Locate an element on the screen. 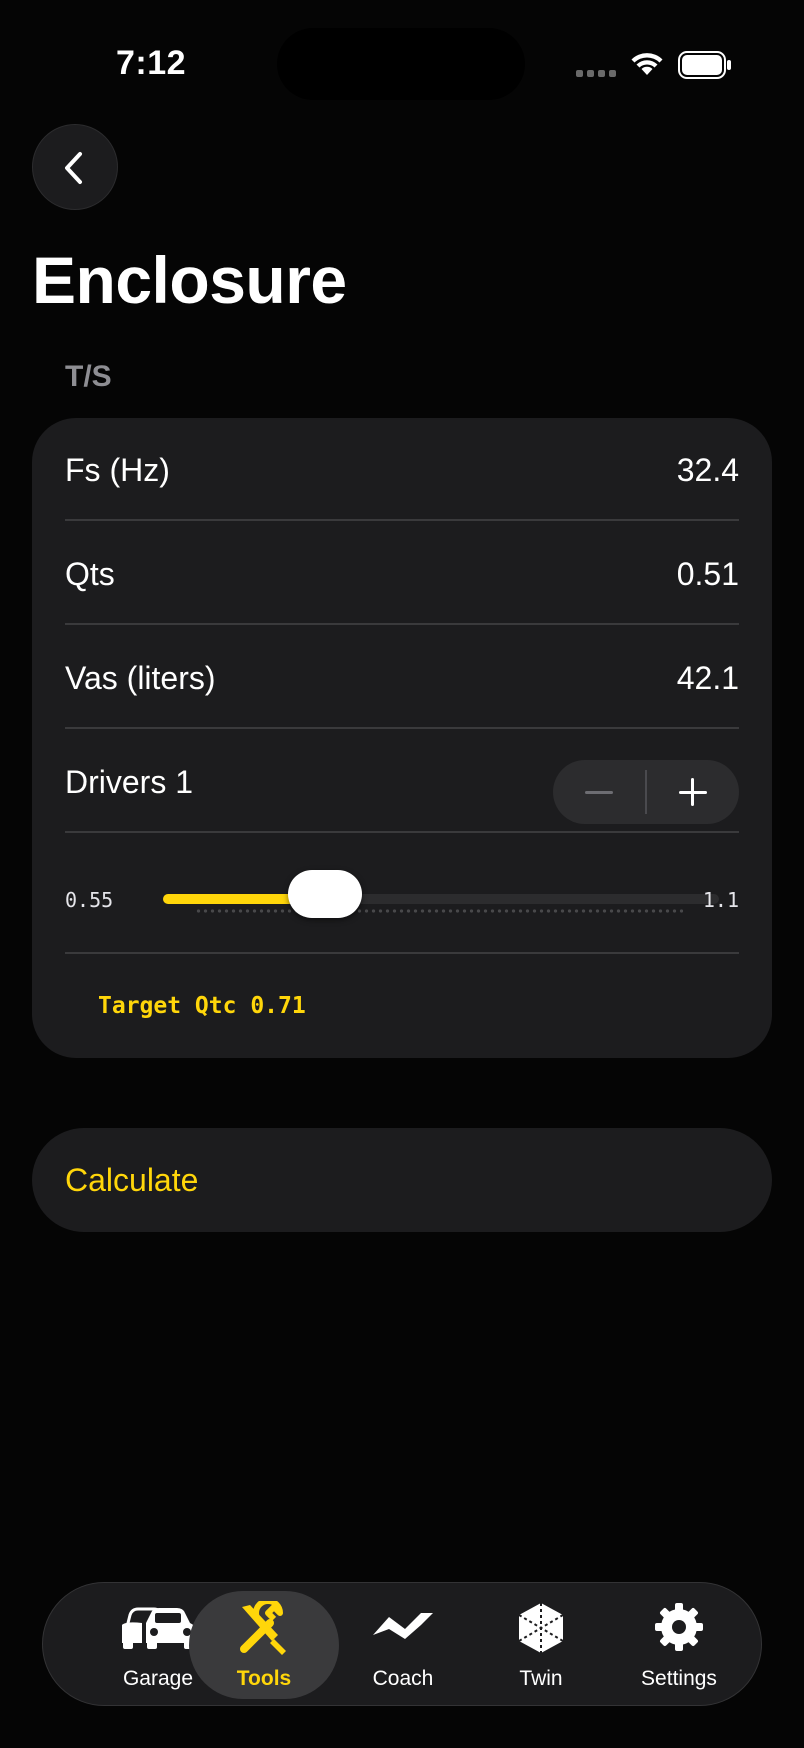 The height and width of the screenshot is (1748, 804). status-bar: 7:12 is located at coordinates (402, 65).